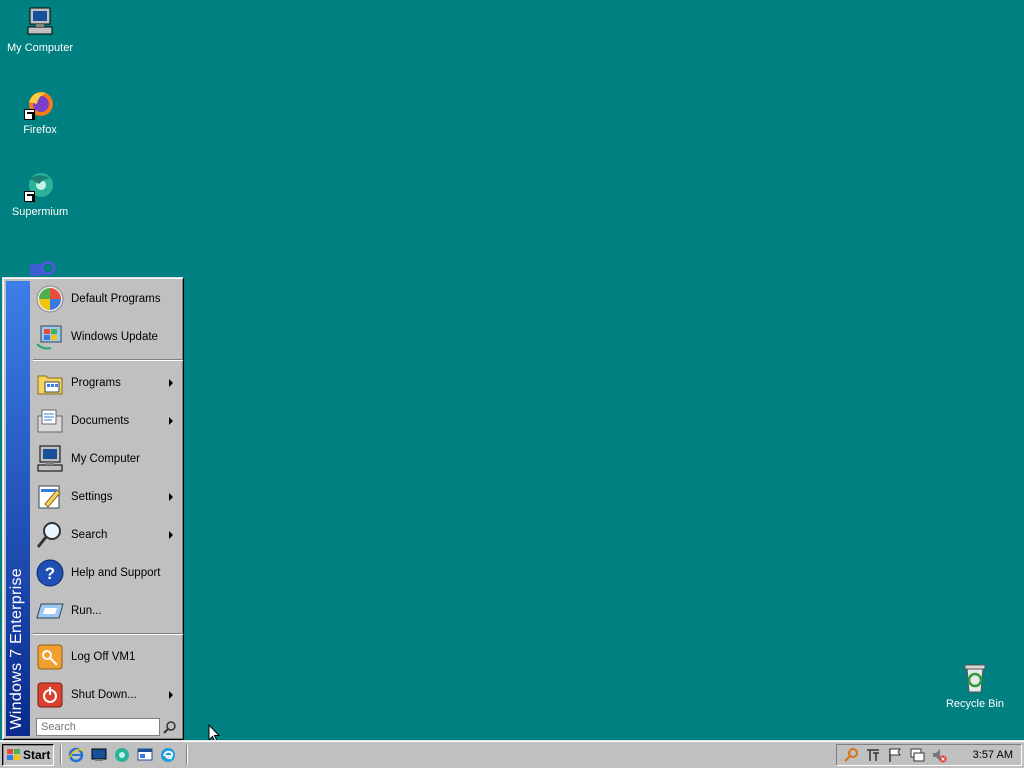 This screenshot has width=1024, height=768. I want to click on menu-item-settings: Settings, so click(106, 497).